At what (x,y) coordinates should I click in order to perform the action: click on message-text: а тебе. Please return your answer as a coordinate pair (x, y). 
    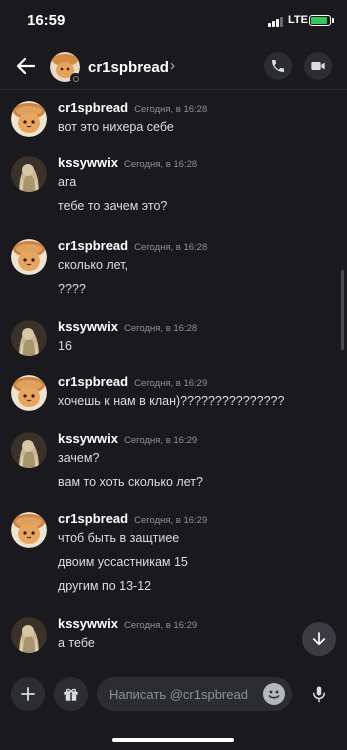
    Looking at the image, I should click on (76, 643).